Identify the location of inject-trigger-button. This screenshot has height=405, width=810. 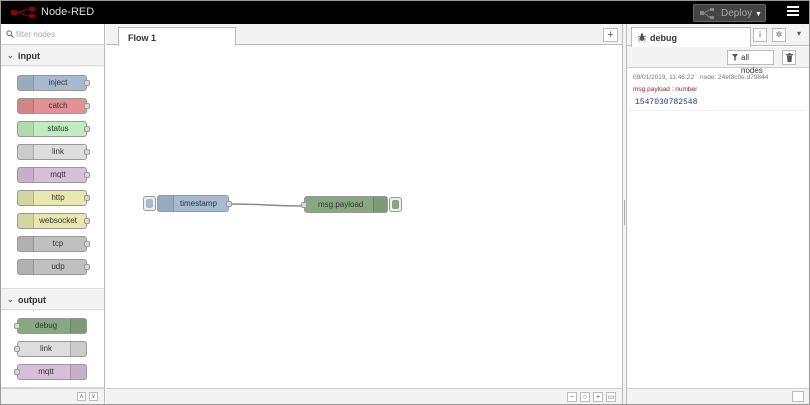
(149, 203).